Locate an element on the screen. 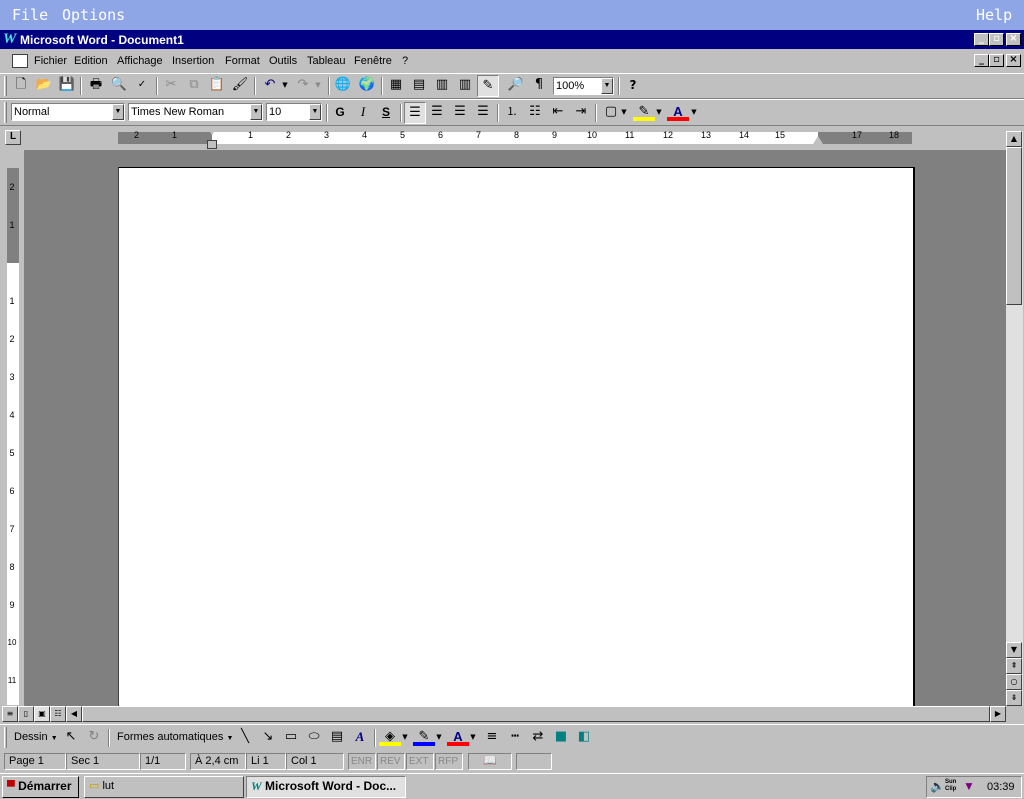  spelling-icon: ✓ is located at coordinates (142, 86).